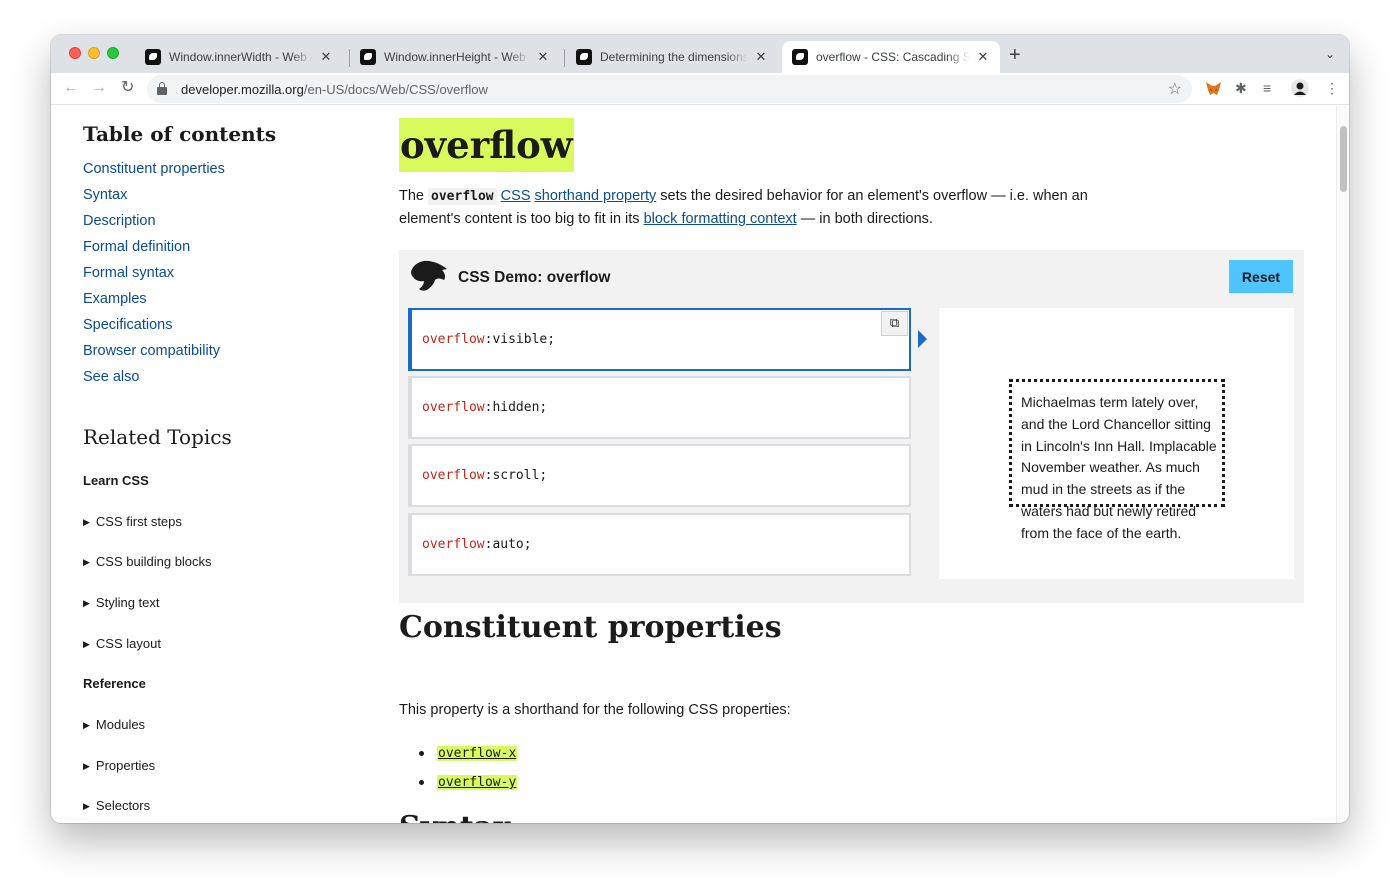  What do you see at coordinates (75, 53) in the screenshot?
I see `close-window-button` at bounding box center [75, 53].